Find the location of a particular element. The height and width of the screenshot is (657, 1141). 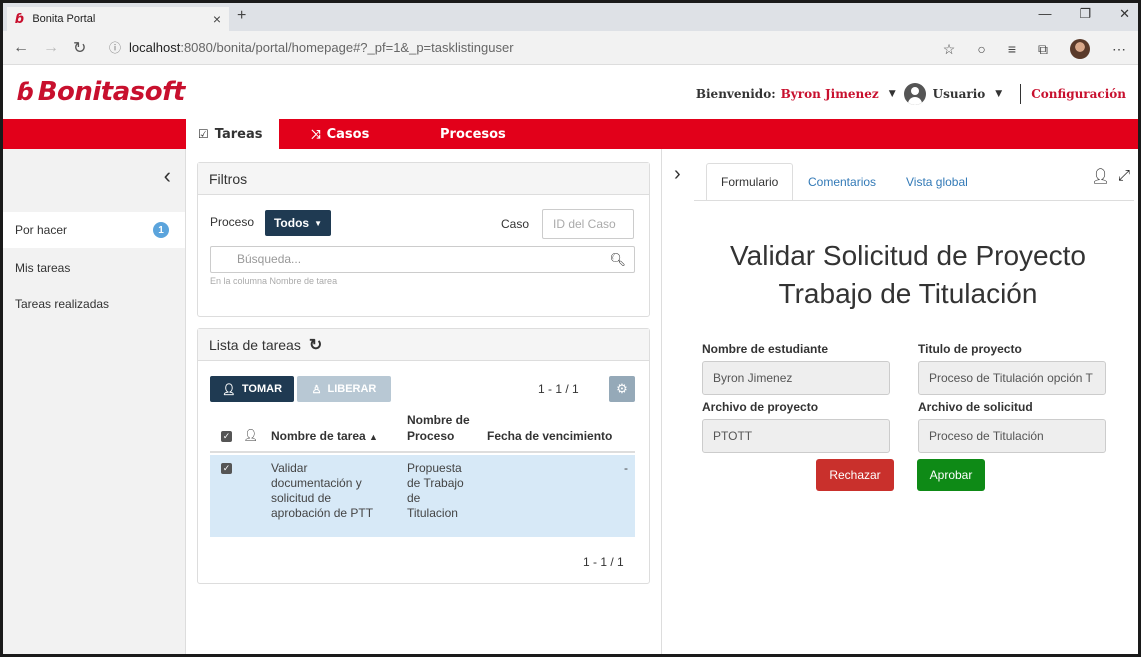

form-title-line2: Trabajo de Titulación is located at coordinates (908, 293).